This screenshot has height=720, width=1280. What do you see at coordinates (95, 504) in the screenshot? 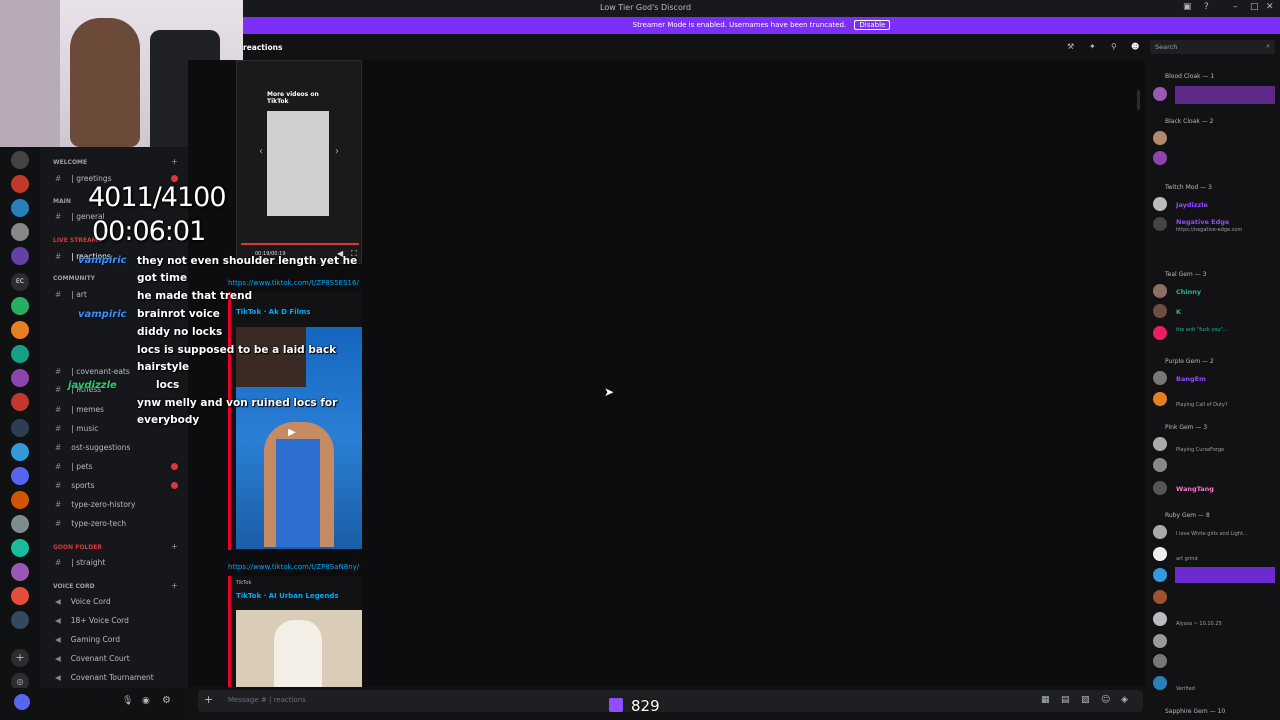
I see `channel-type-zero-history: # type-zero-history` at bounding box center [95, 504].